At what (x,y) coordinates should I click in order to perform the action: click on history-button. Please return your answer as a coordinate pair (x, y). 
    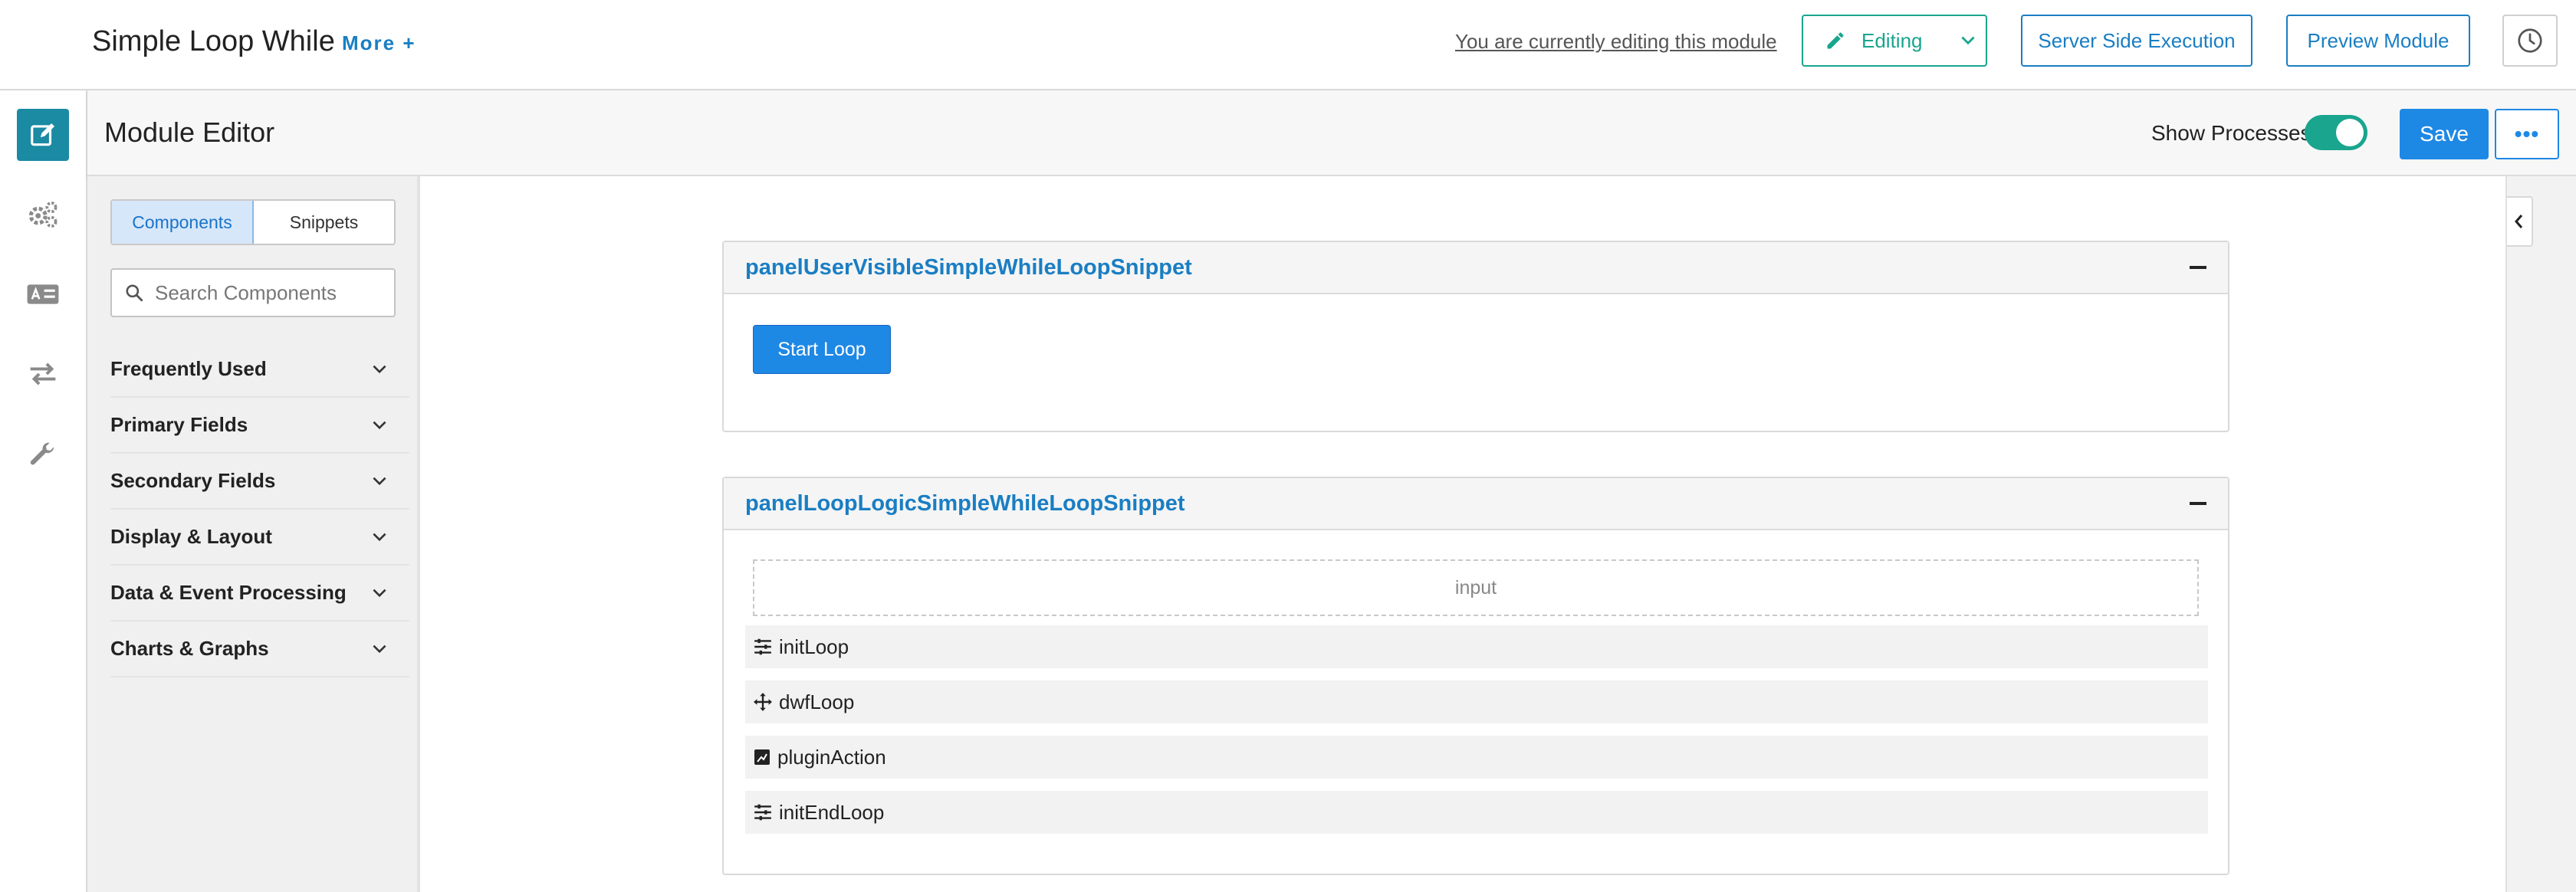
    Looking at the image, I should click on (2530, 41).